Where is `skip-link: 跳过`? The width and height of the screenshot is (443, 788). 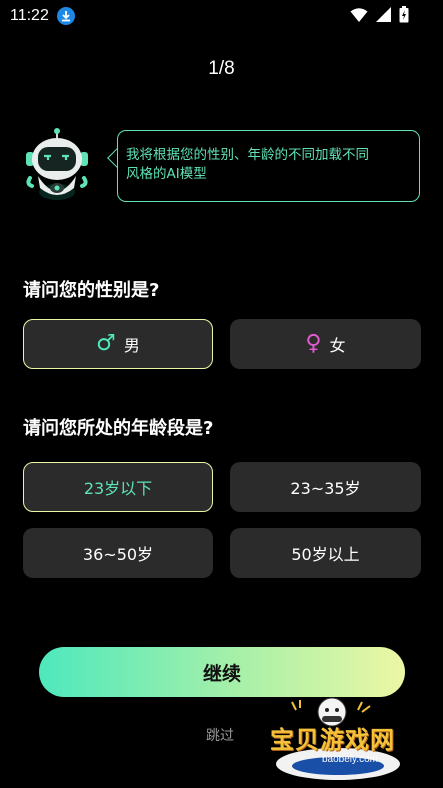
skip-link: 跳过 is located at coordinates (220, 735).